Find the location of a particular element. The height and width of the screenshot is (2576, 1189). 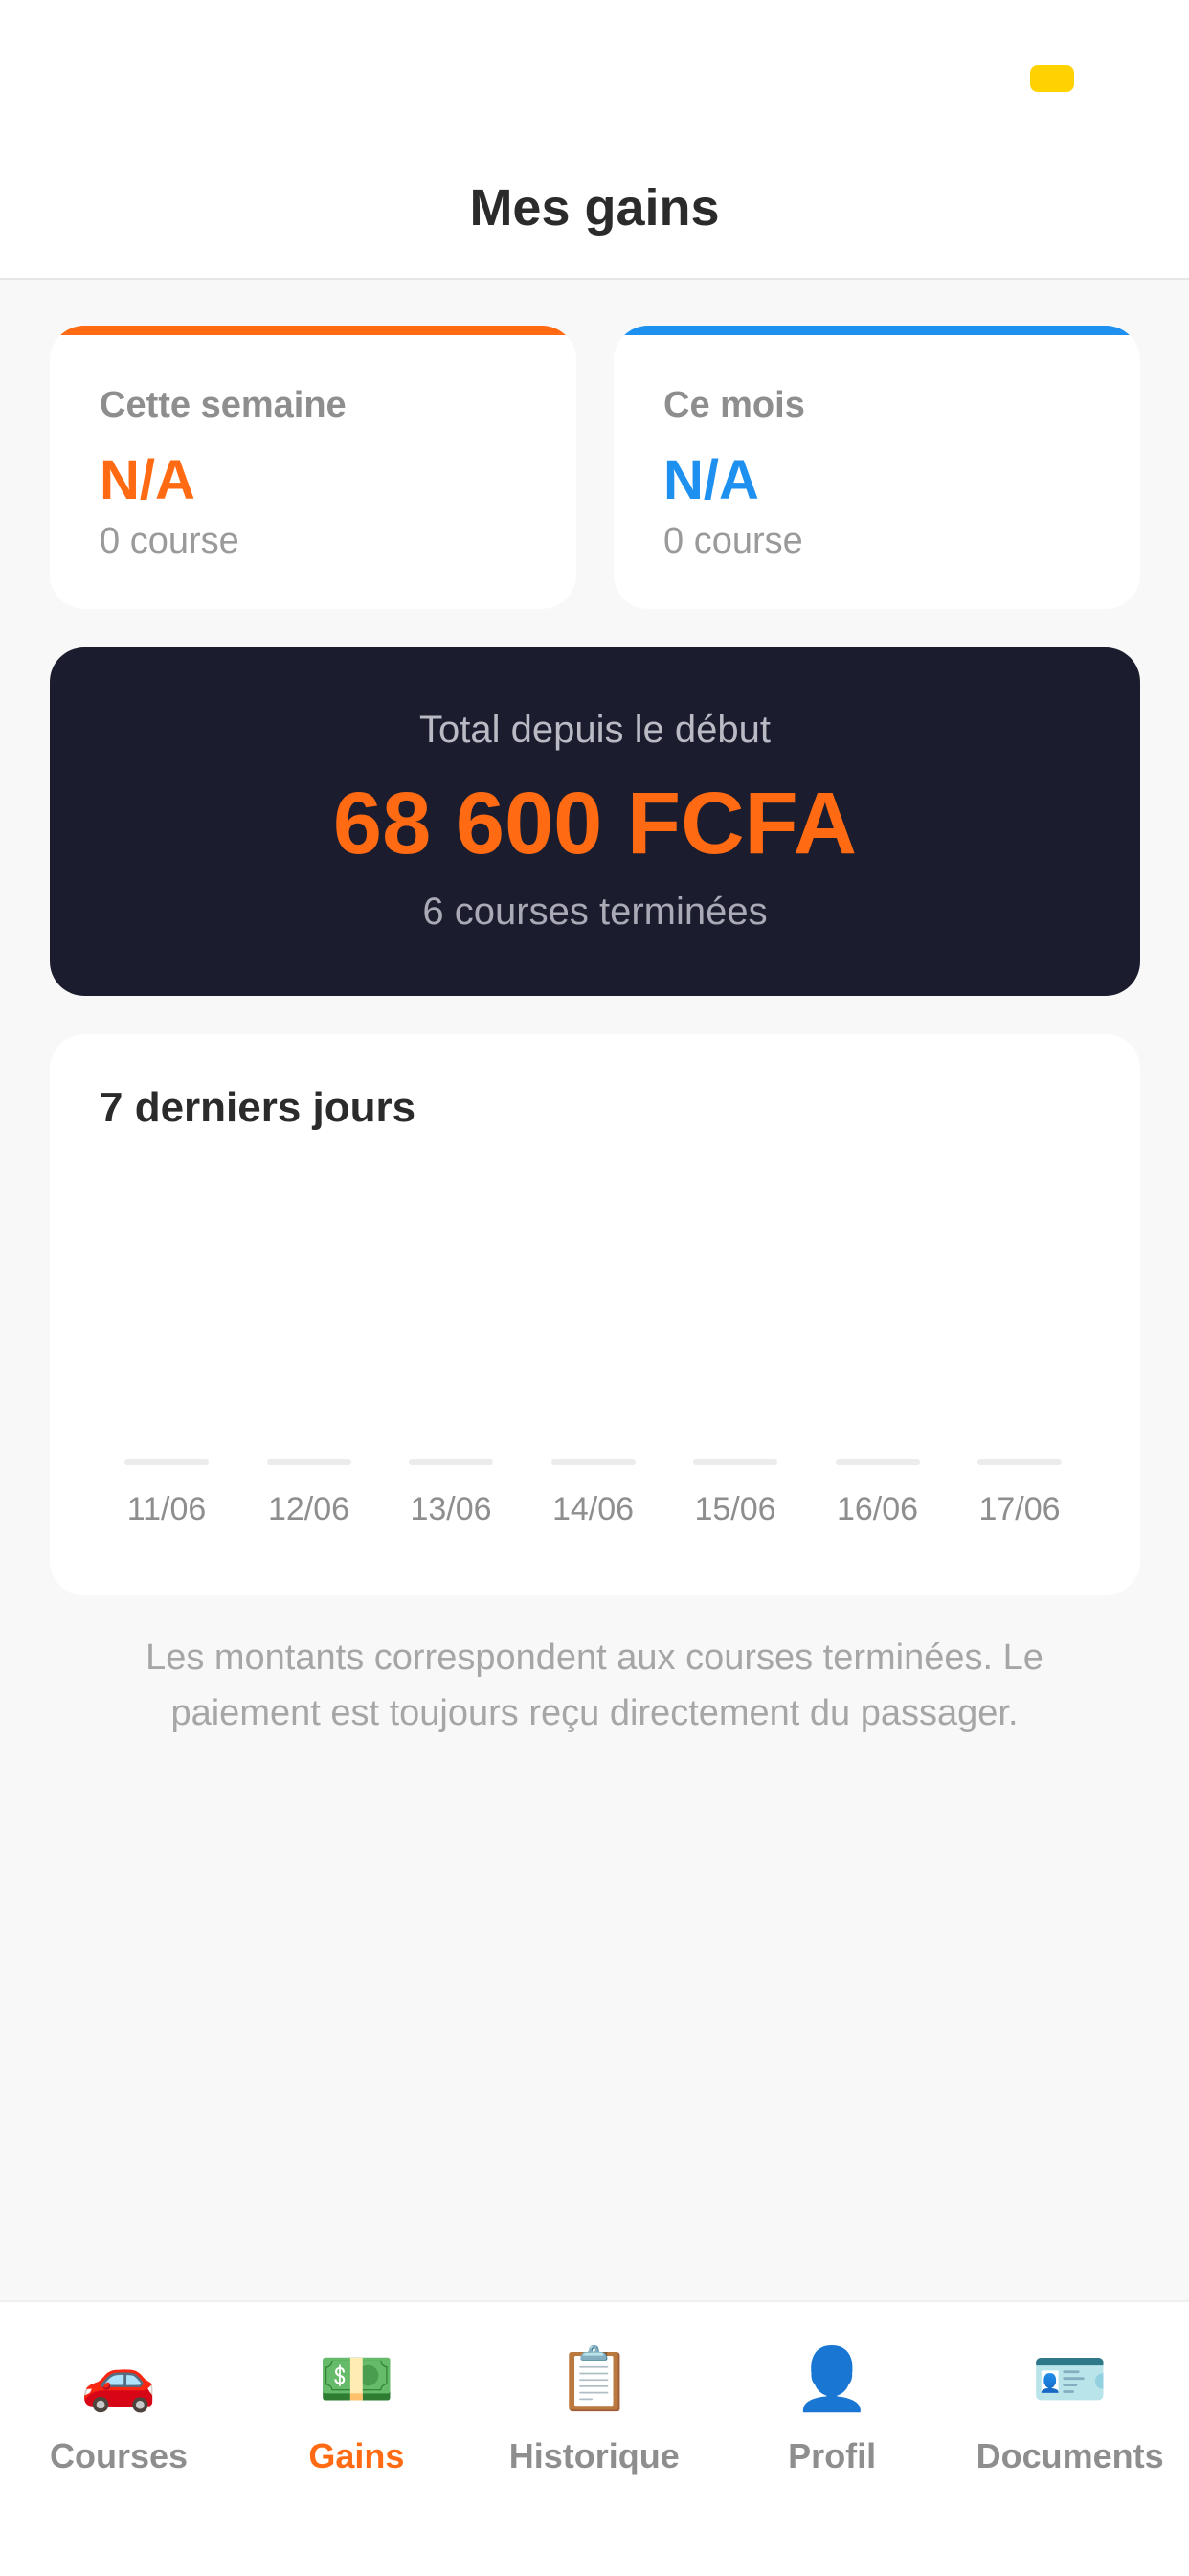

chart-day-column: 15/06 is located at coordinates (739, 1364).